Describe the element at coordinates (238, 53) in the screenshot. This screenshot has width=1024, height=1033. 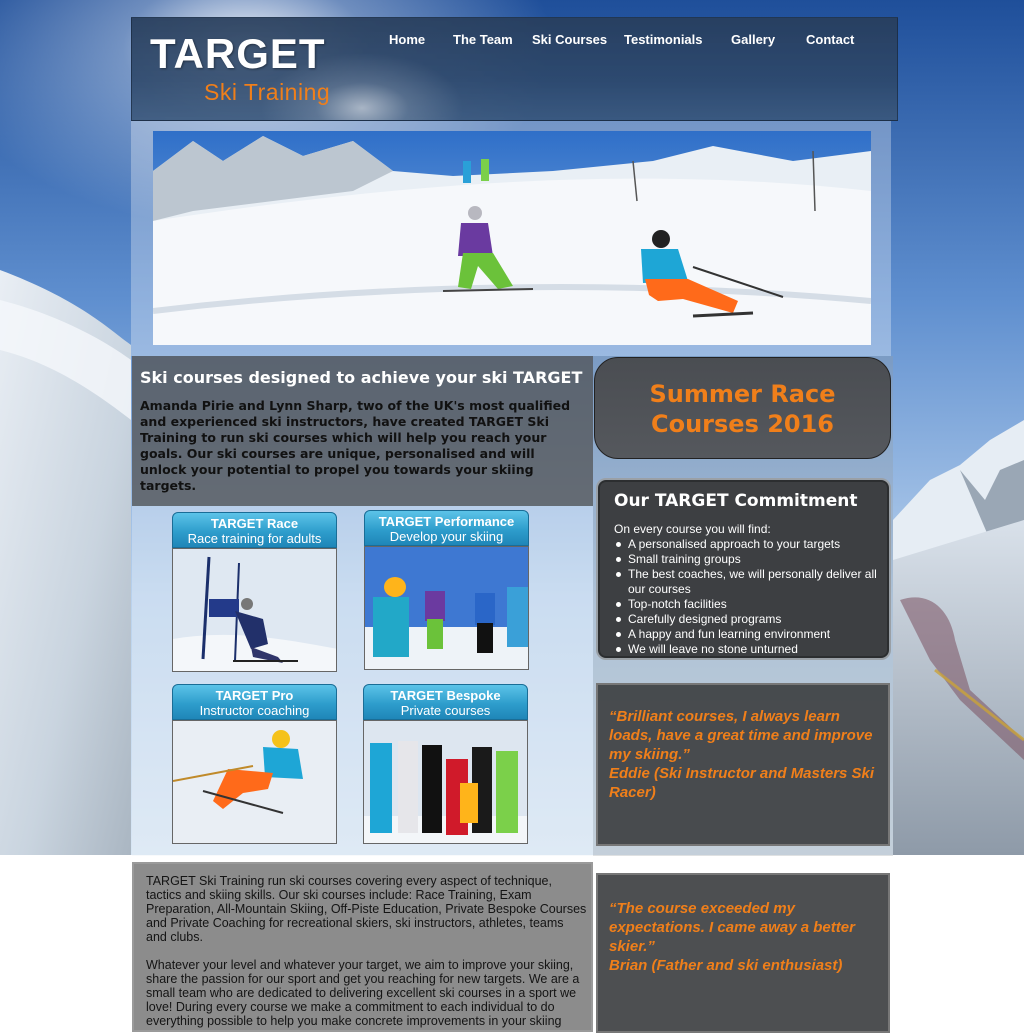
I see `logo-title: TARGET` at that location.